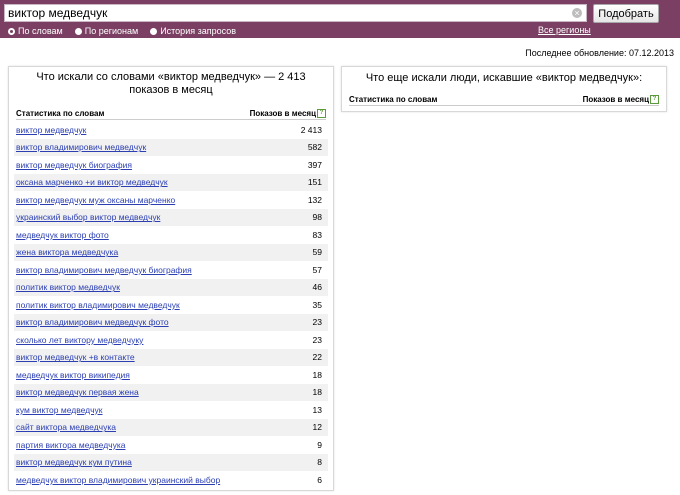 This screenshot has height=495, width=680. Describe the element at coordinates (79, 340) in the screenshot. I see `query-link: сколько лет виктору медведчуку` at that location.